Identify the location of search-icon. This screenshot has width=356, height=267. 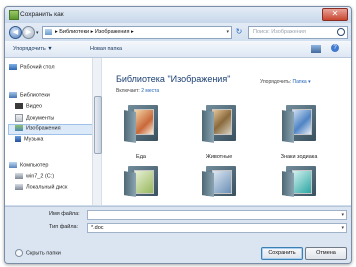
(341, 32).